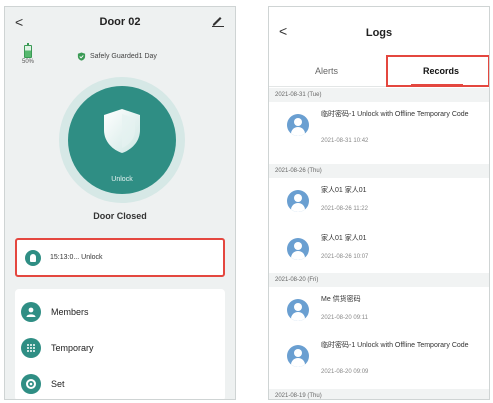  I want to click on guard-status-text: Safely Guarded1 Day, so click(123, 56).